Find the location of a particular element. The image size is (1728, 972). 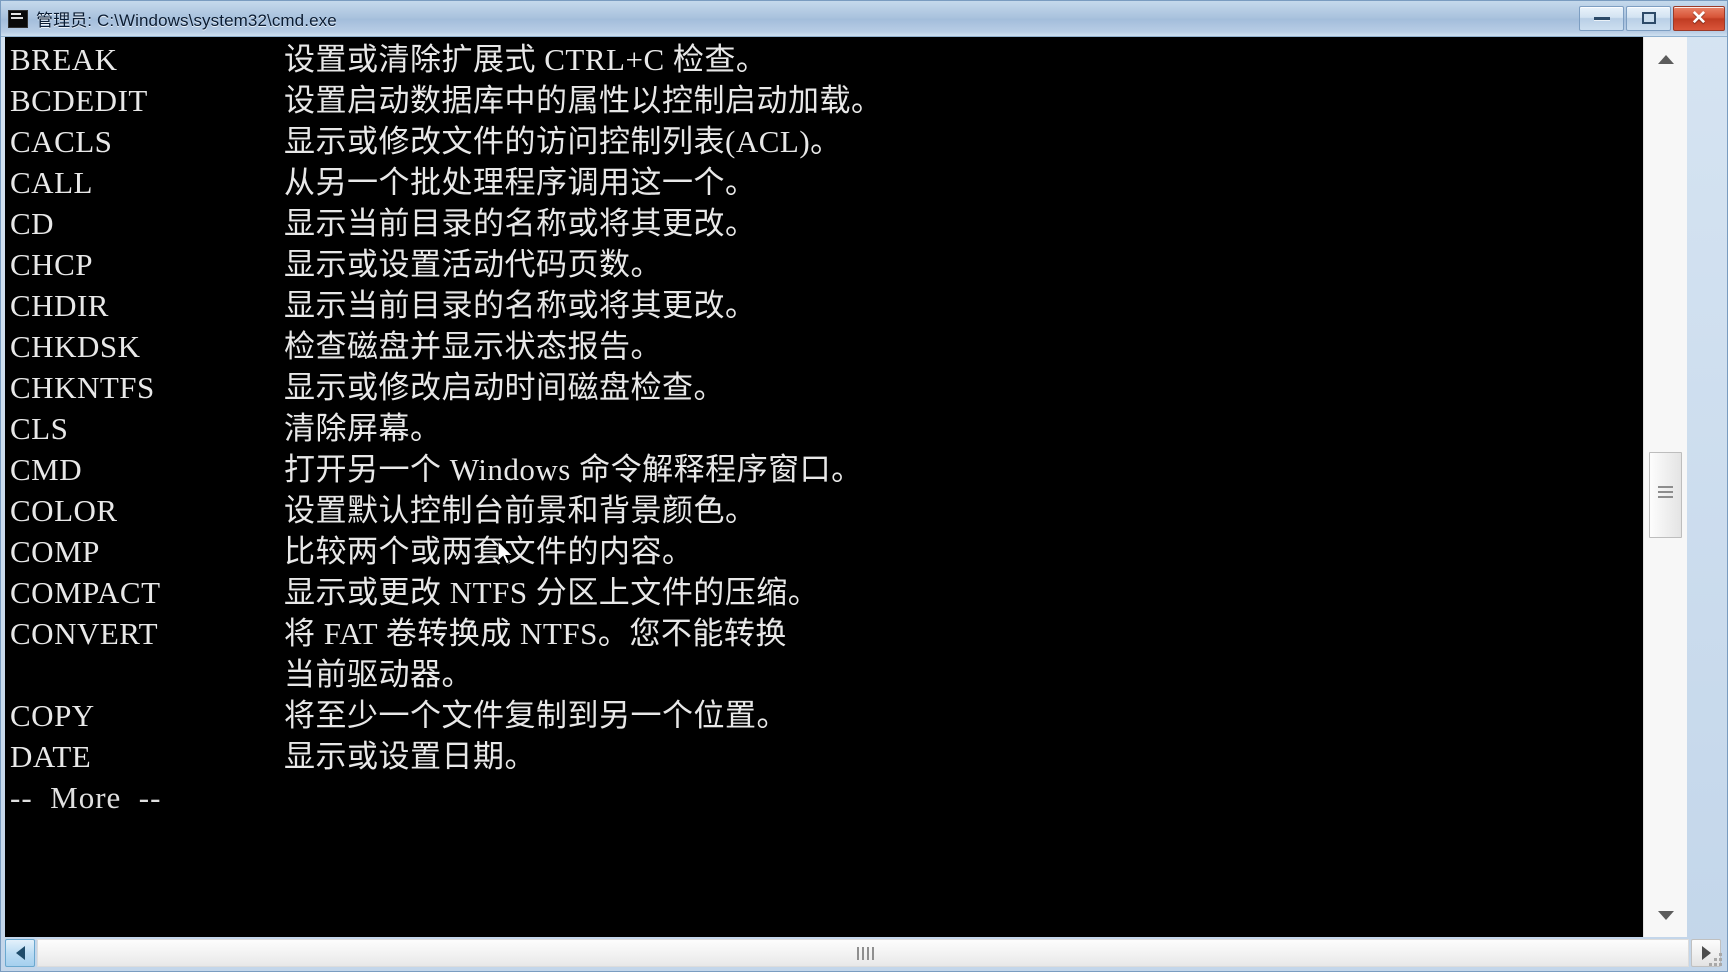

scroll-down-button is located at coordinates (1665, 915).